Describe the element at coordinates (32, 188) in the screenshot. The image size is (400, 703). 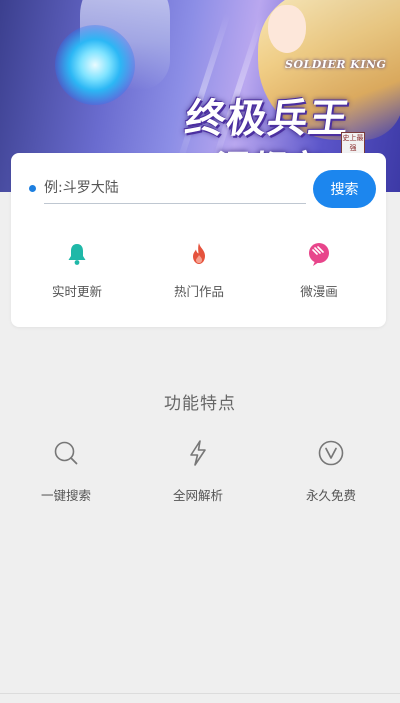
I see `search-indicator-dot` at that location.